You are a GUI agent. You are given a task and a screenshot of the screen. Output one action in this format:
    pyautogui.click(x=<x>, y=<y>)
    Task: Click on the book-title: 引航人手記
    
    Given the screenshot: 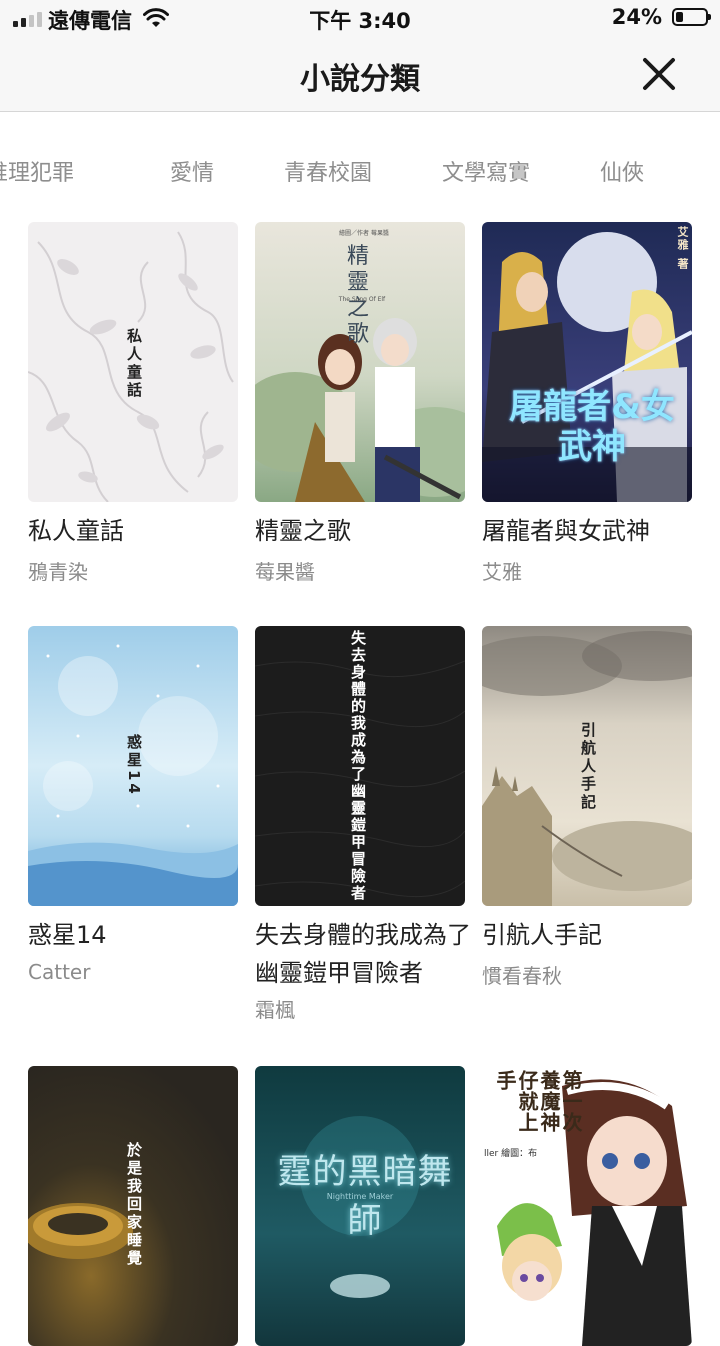 What is the action you would take?
    pyautogui.click(x=590, y=935)
    